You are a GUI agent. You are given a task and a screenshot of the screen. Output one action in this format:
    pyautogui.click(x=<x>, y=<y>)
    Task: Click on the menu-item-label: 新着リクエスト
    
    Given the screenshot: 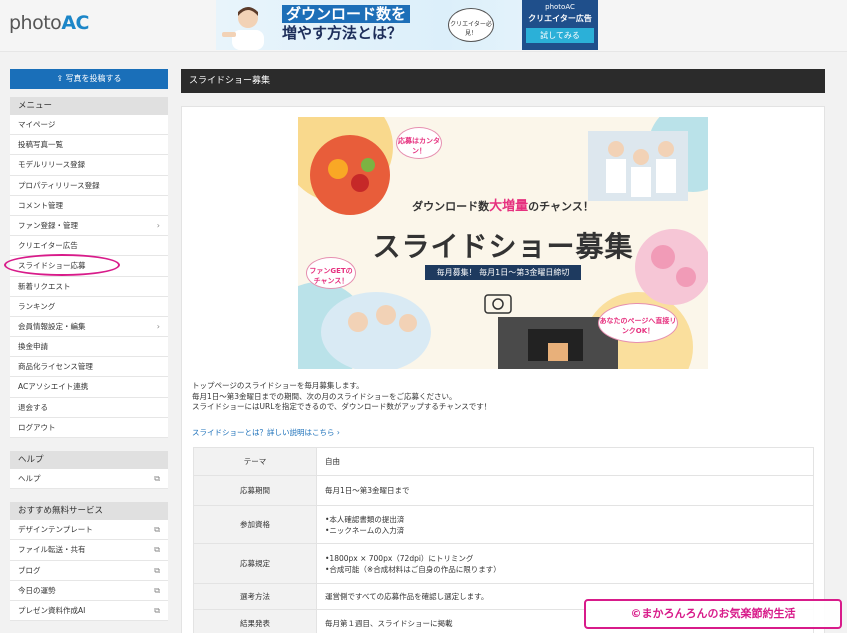 What is the action you would take?
    pyautogui.click(x=44, y=286)
    